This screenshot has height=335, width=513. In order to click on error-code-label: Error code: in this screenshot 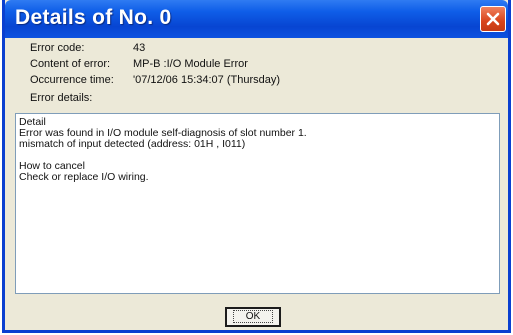, I will do `click(57, 48)`.